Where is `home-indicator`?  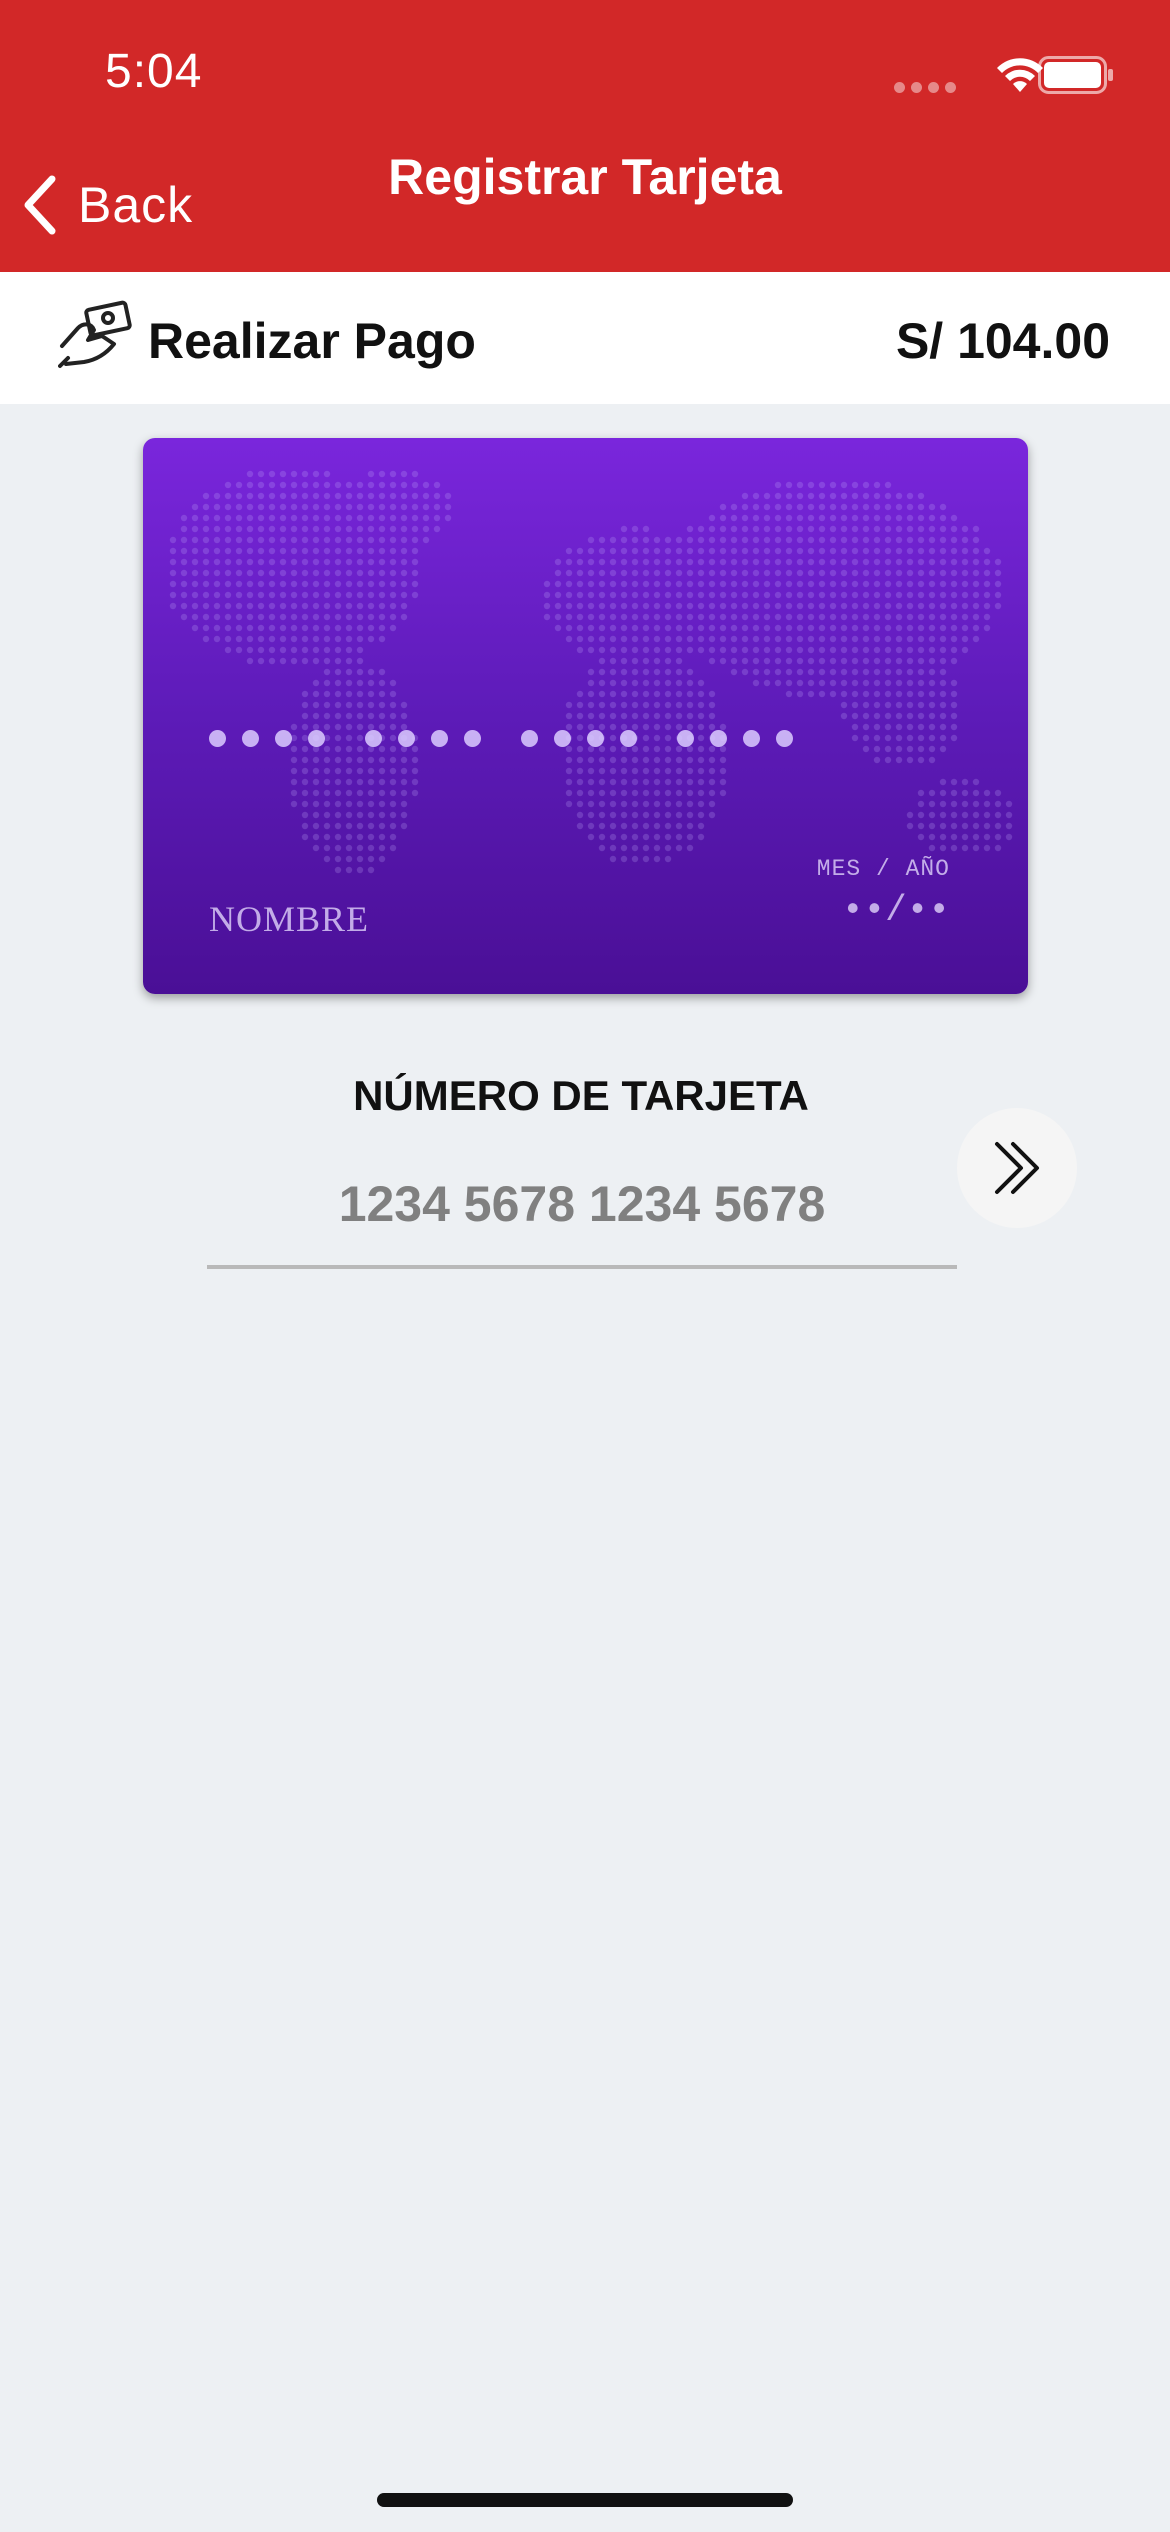
home-indicator is located at coordinates (585, 2500).